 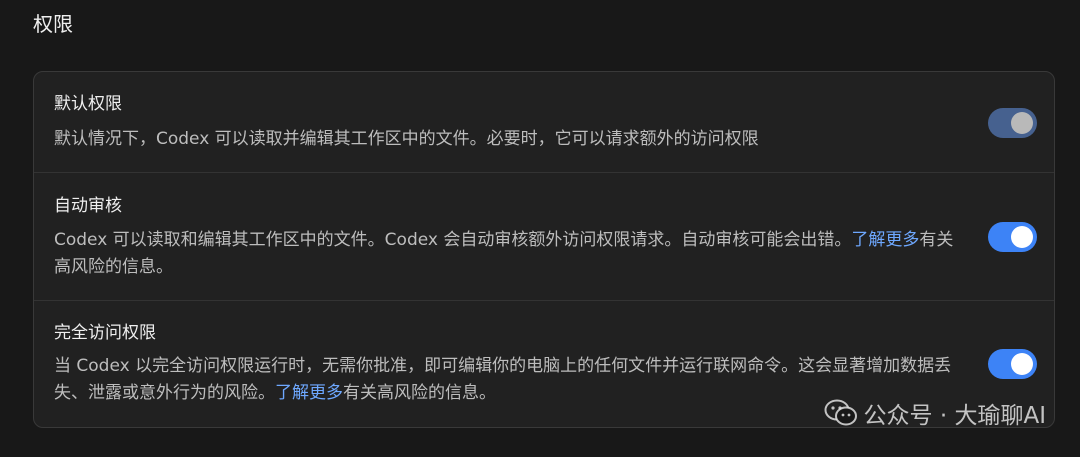 I want to click on wechat-icon, so click(x=840, y=412).